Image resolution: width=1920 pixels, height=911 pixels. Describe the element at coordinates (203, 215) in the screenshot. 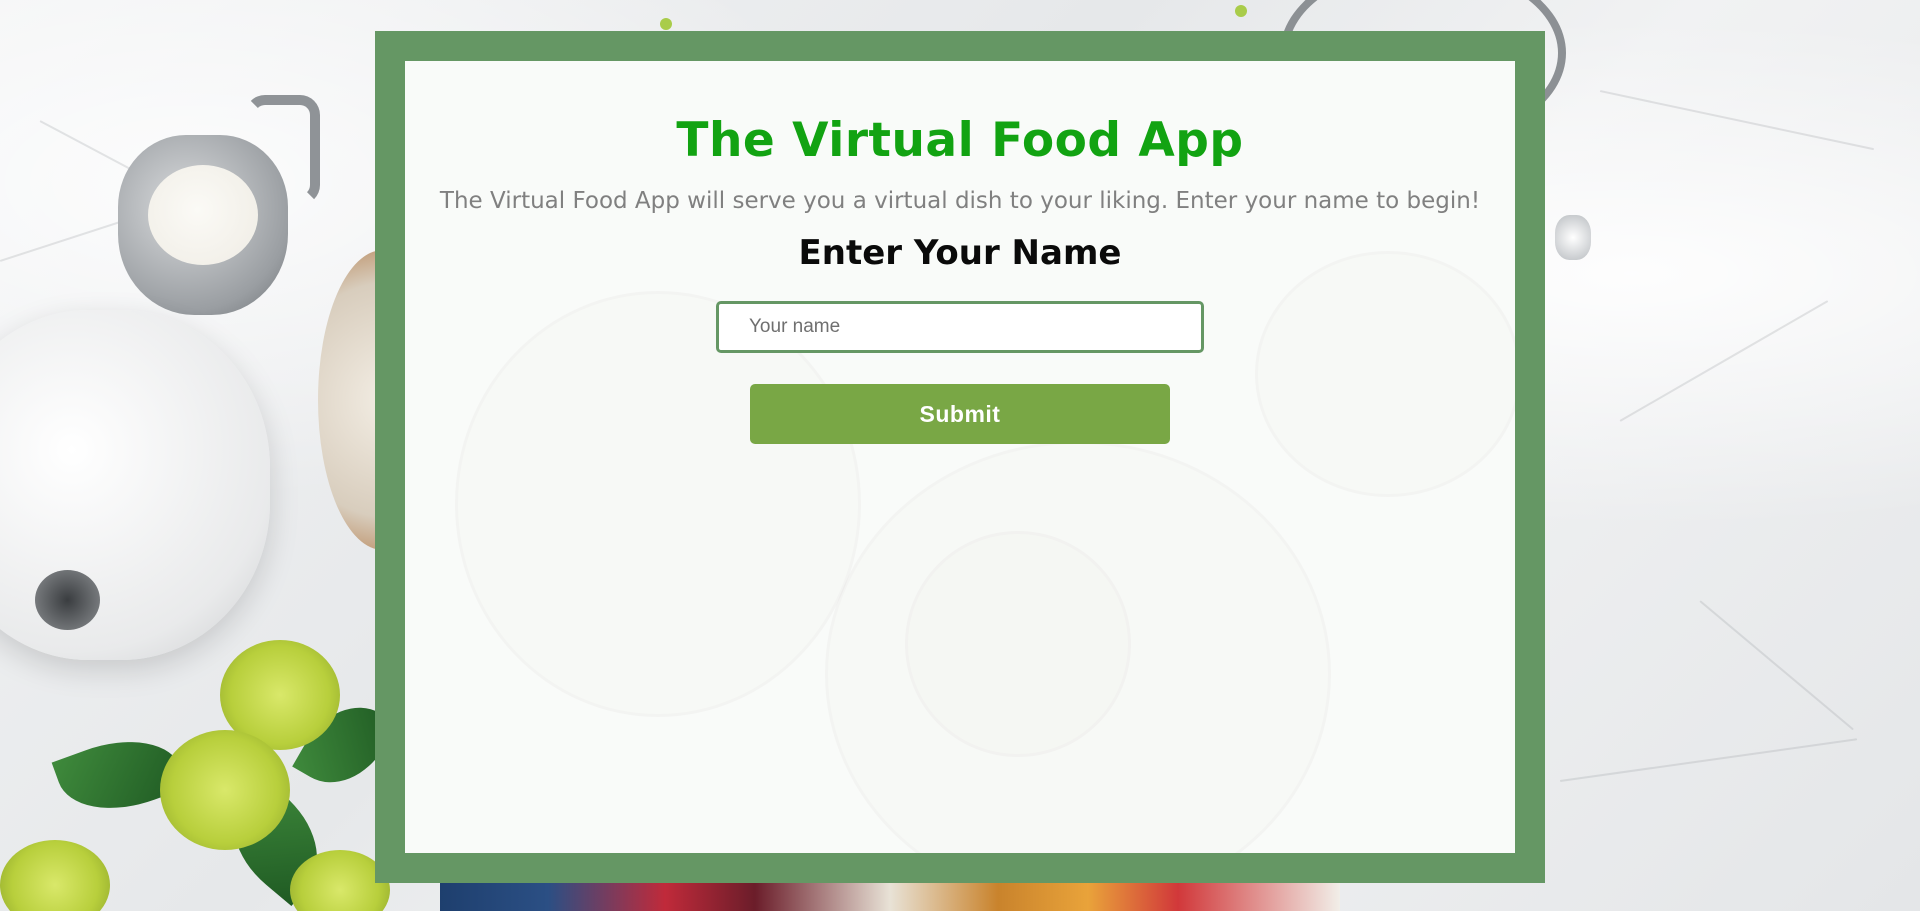

I see `milk-image` at that location.